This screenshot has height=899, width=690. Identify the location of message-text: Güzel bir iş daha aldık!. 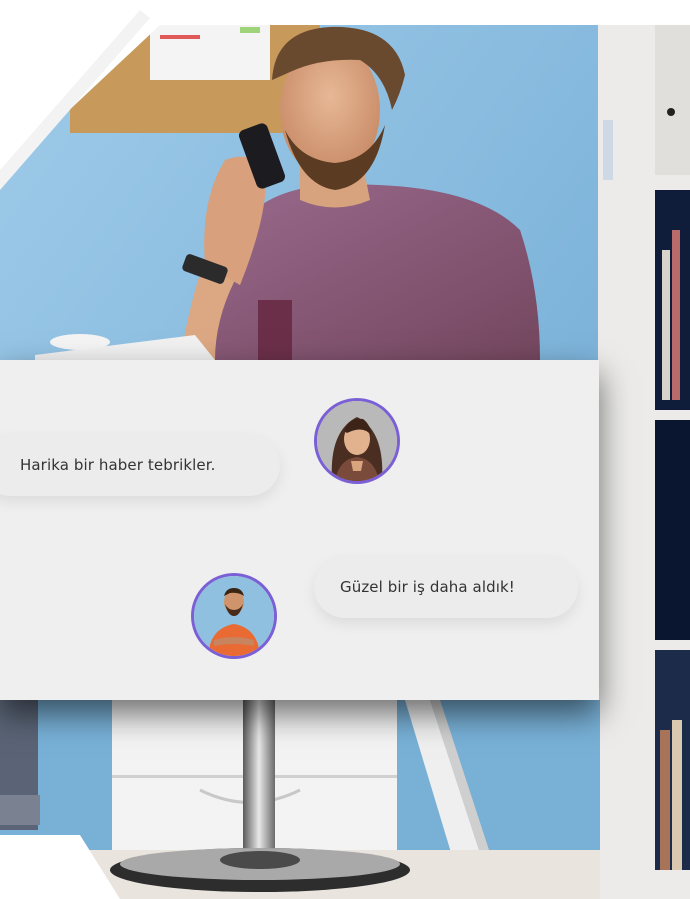
(427, 587).